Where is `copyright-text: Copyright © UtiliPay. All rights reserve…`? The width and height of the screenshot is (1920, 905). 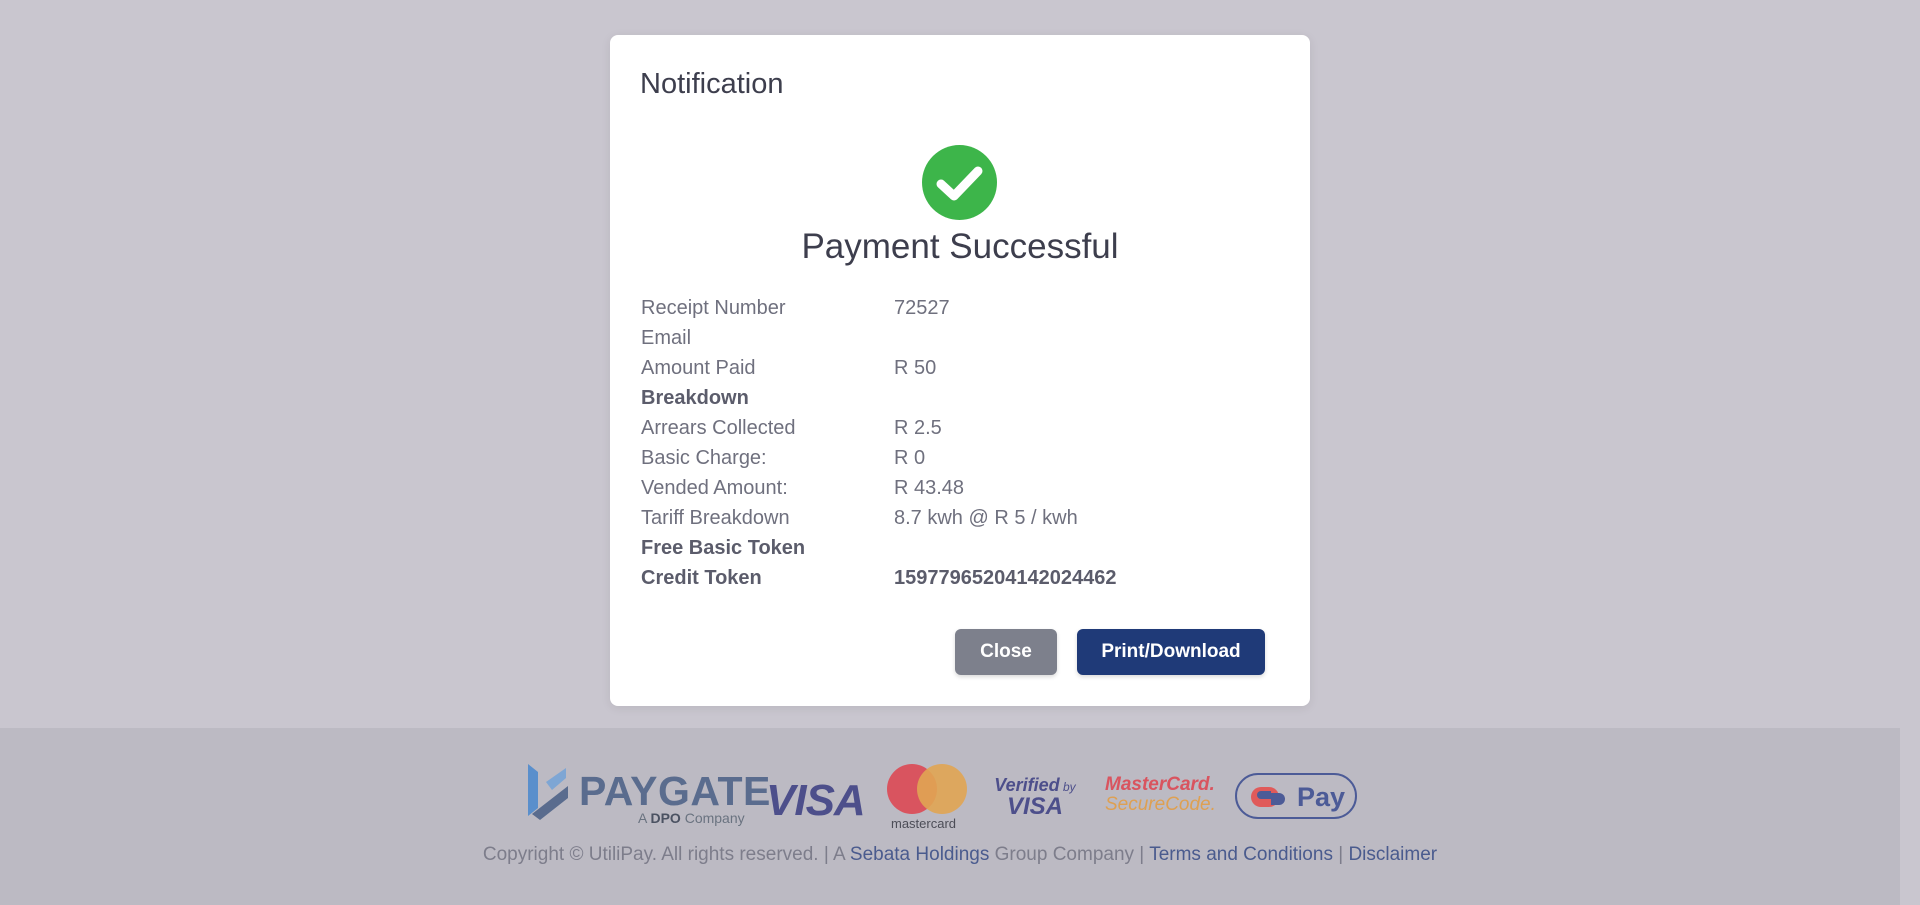 copyright-text: Copyright © UtiliPay. All rights reserve… is located at coordinates (666, 854).